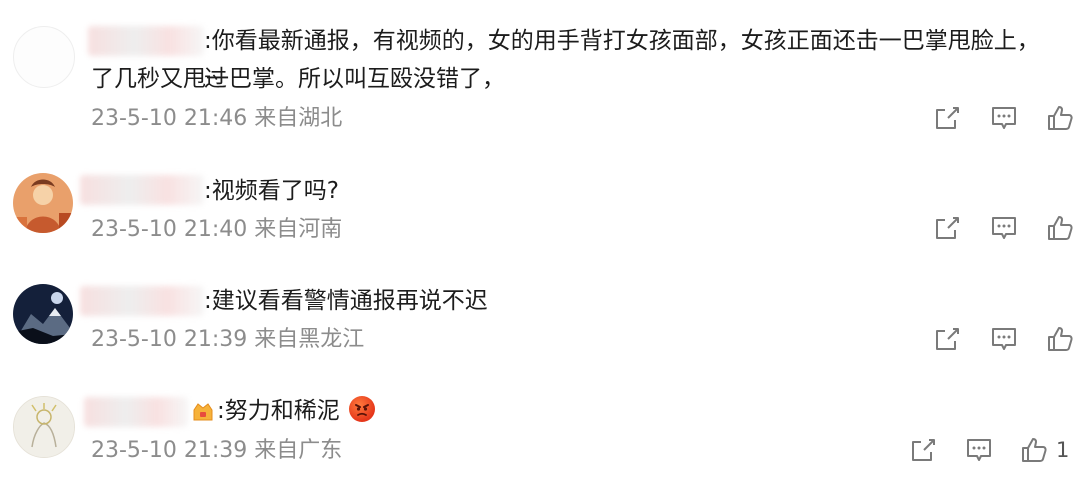 This screenshot has width=1080, height=486. Describe the element at coordinates (169, 229) in the screenshot. I see `comment-time: 23-5-10 21:40` at that location.